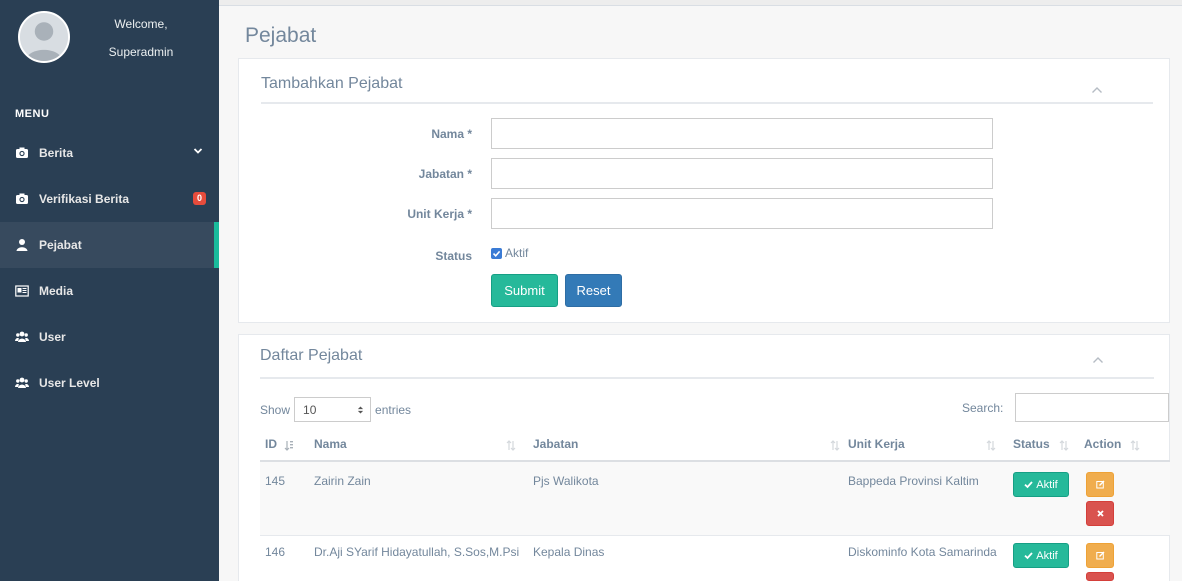 Image resolution: width=1182 pixels, height=581 pixels. Describe the element at coordinates (109, 153) in the screenshot. I see `sidebar-item-berita: Berita` at that location.